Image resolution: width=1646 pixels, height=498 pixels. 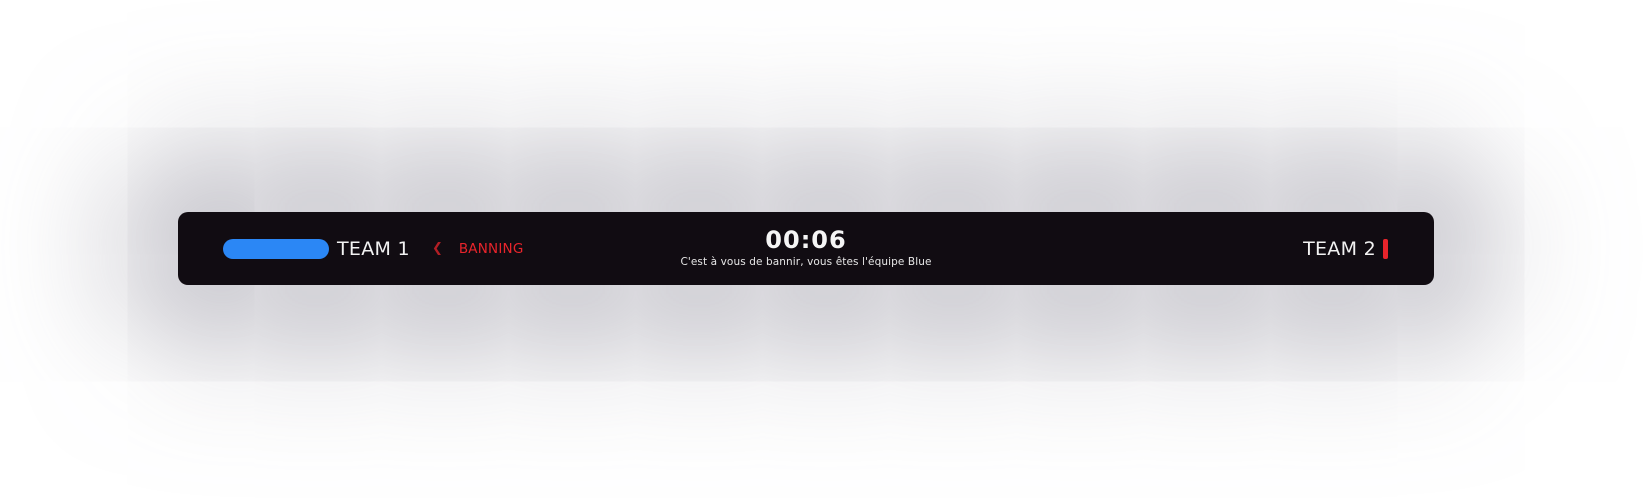 I want to click on countdown-timer: 00:06, so click(x=806, y=240).